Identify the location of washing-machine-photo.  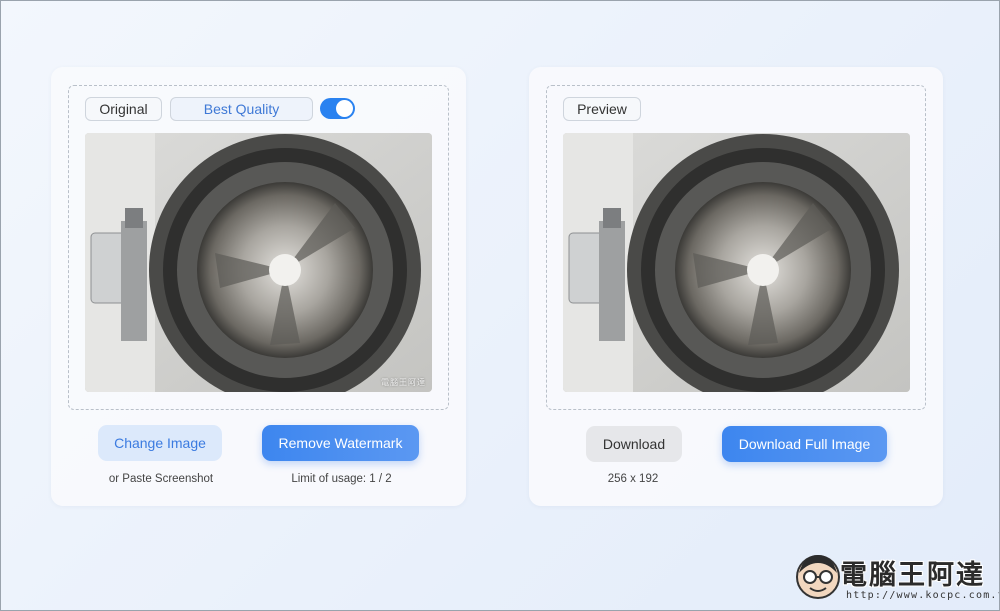
(258, 262).